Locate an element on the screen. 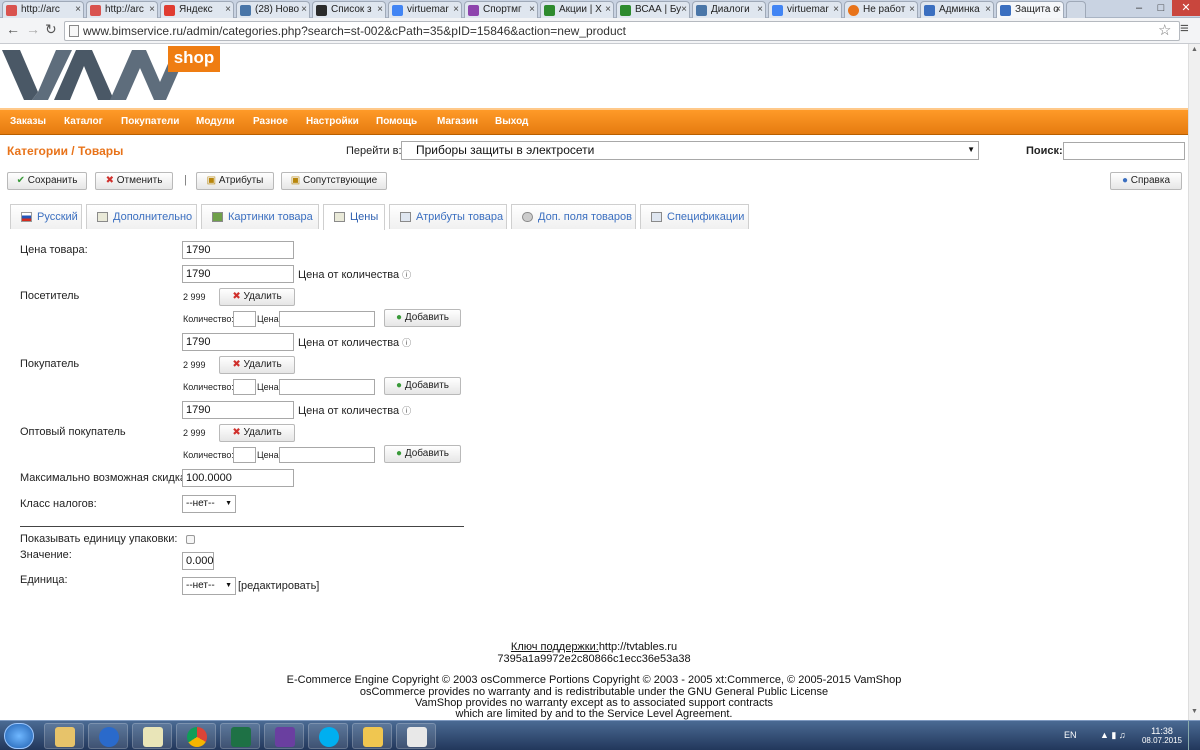 The width and height of the screenshot is (1200, 750). browser-tab: Яндекс × is located at coordinates (197, 9).